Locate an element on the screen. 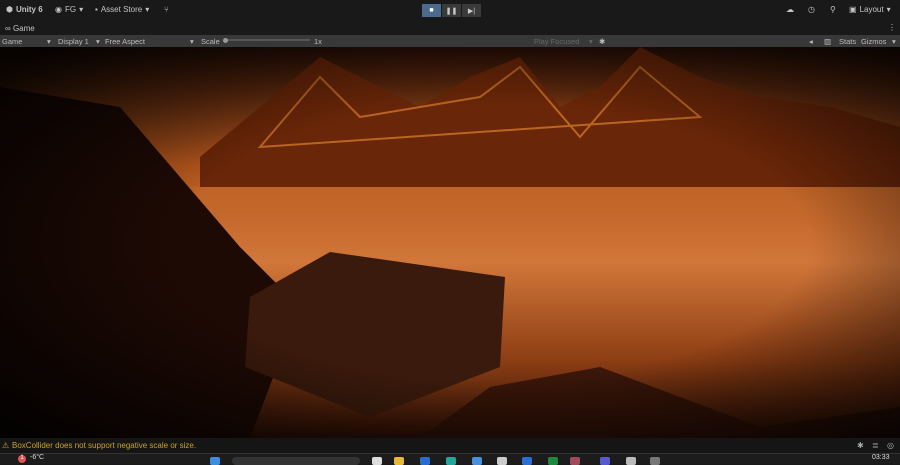 Image resolution: width=900 pixels, height=465 pixels. play-controls: ■ ❚❚ ▶| is located at coordinates (451, 10).